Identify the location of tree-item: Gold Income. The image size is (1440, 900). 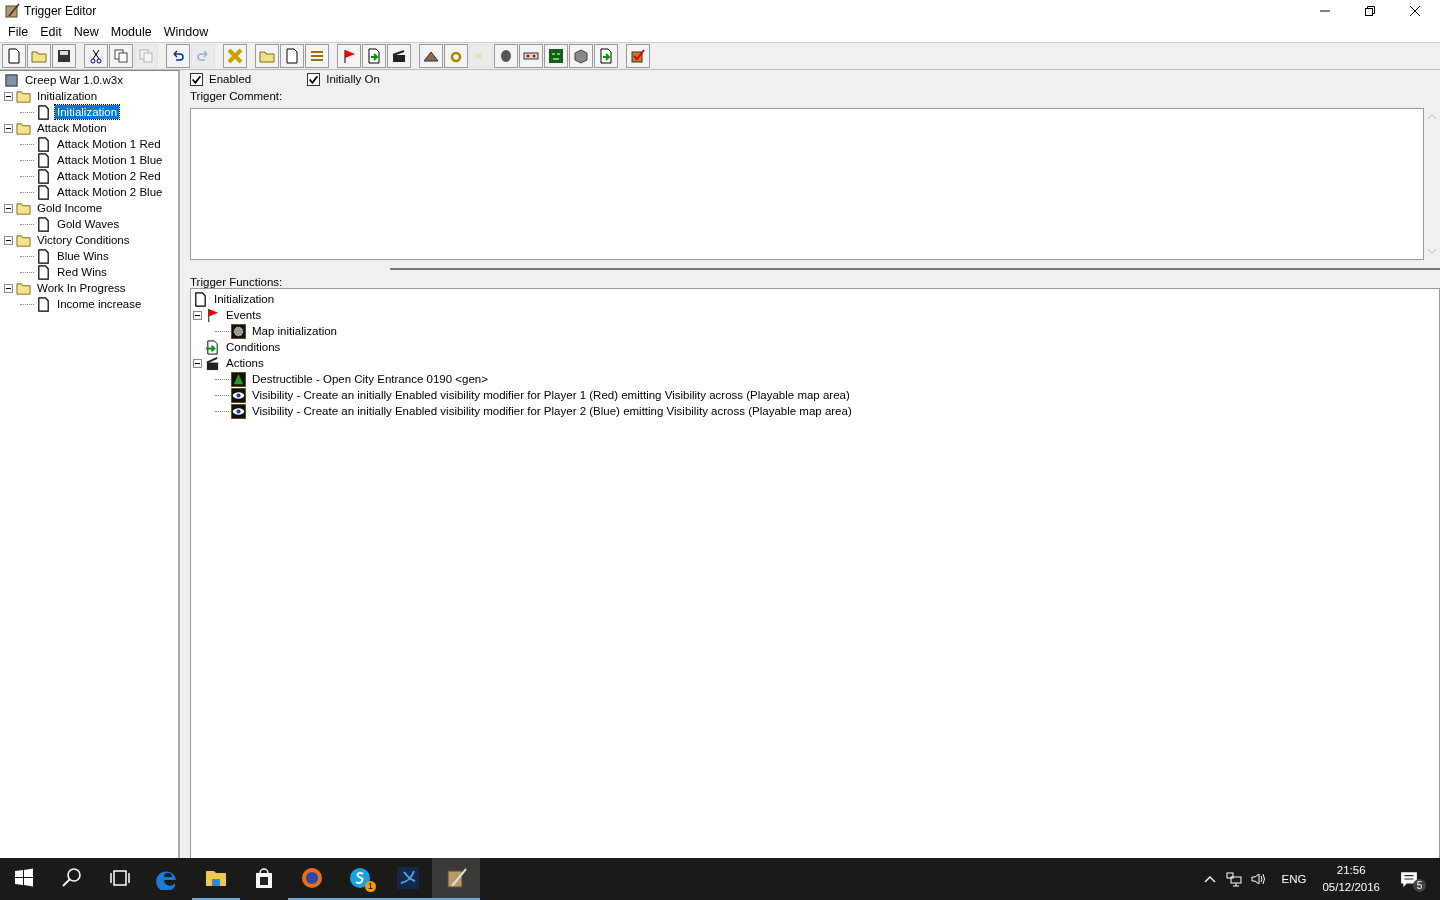
(70, 208).